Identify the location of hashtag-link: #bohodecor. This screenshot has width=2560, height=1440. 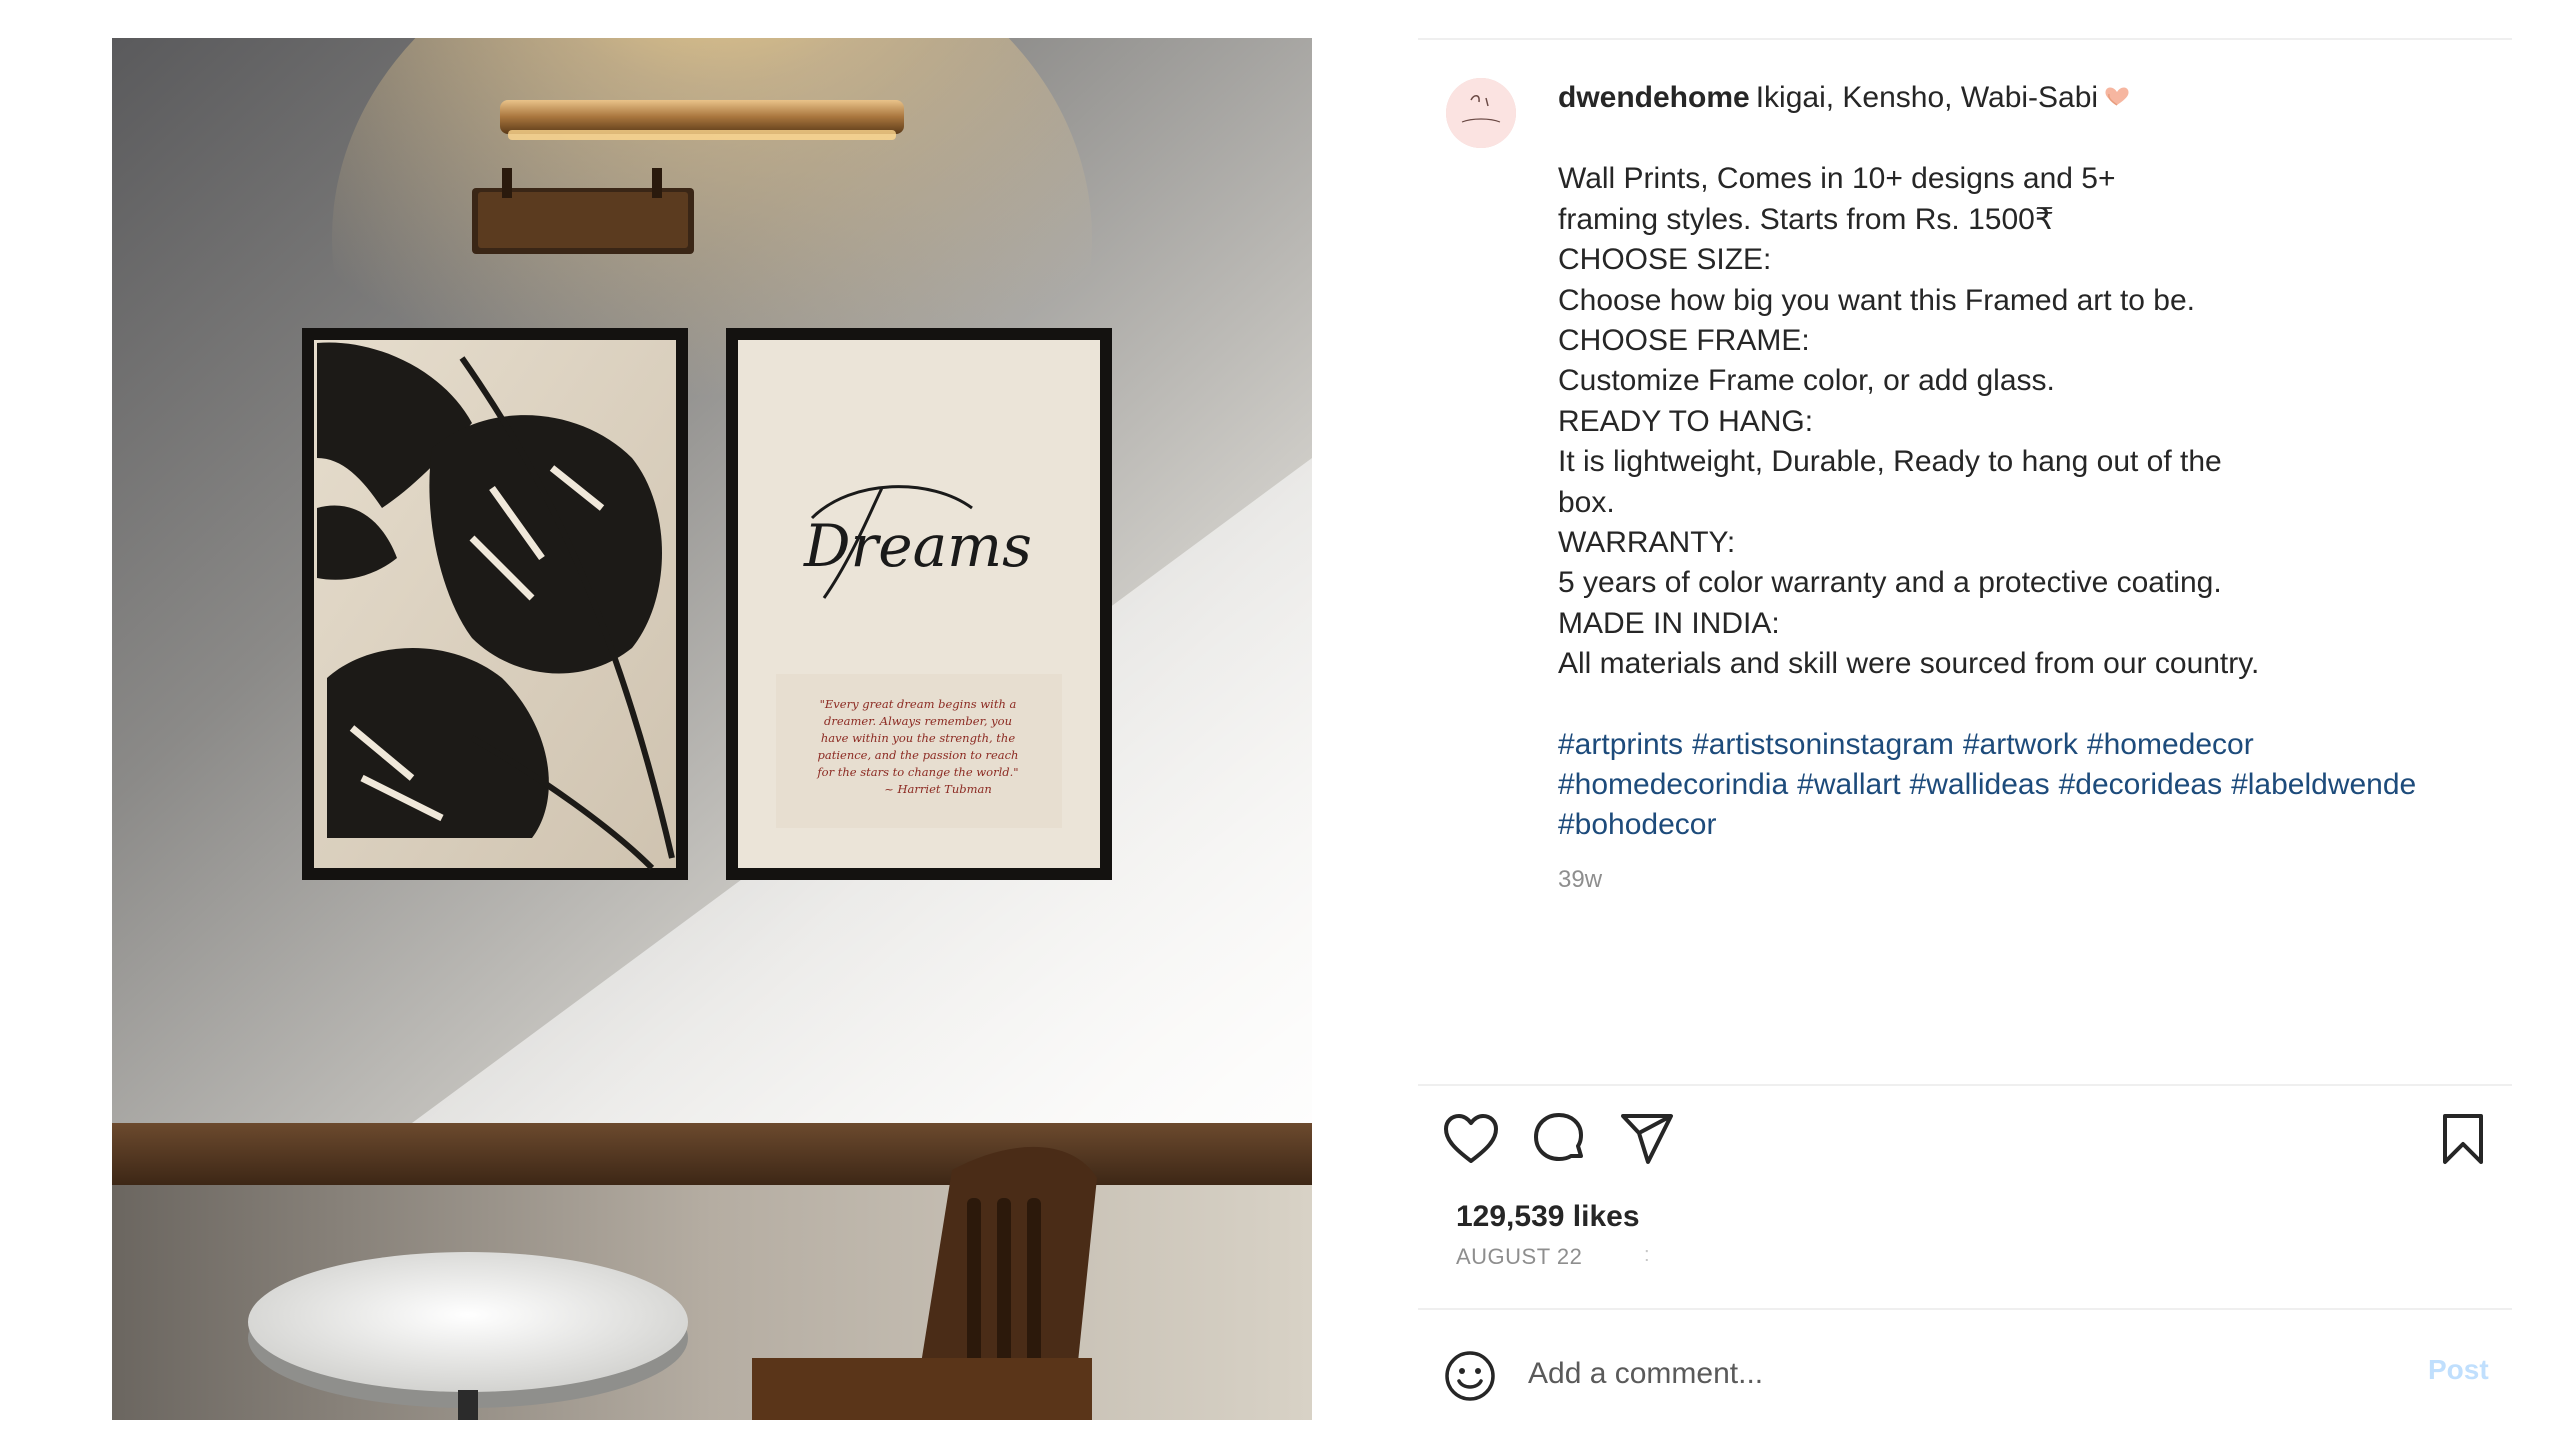
(1637, 824).